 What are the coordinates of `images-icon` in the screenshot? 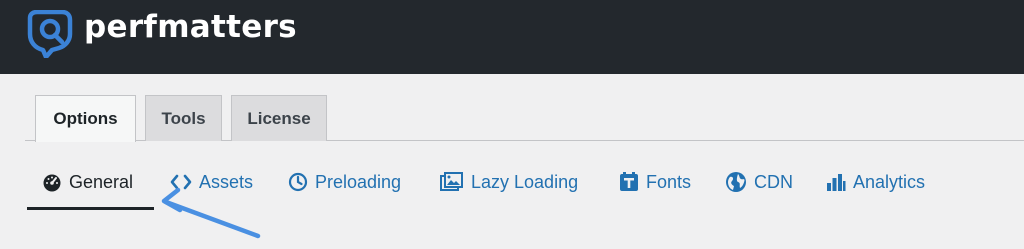 It's located at (451, 181).